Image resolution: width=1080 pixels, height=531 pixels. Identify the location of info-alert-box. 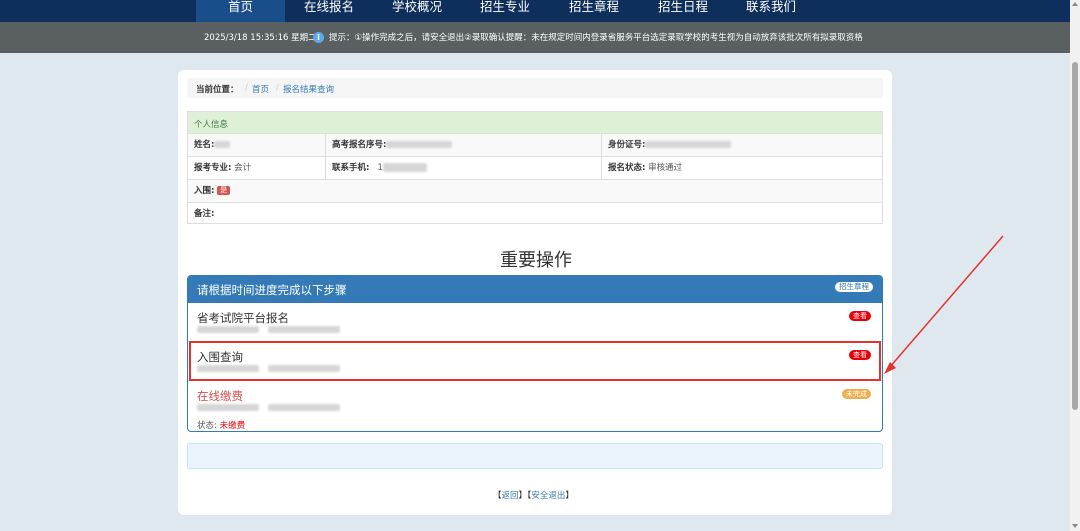
(535, 456).